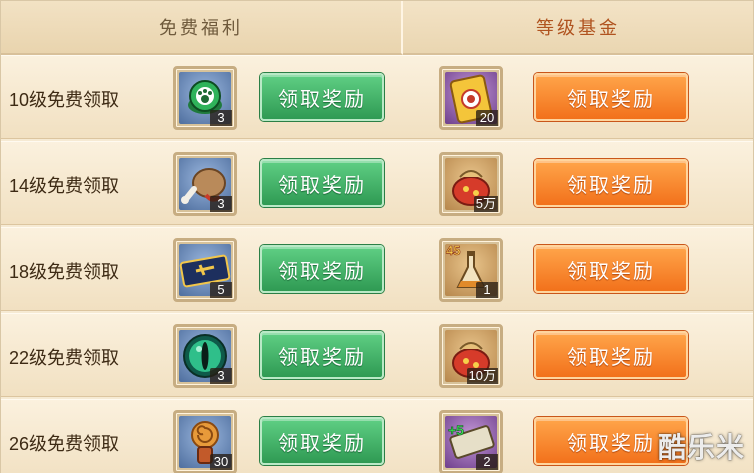  I want to click on row-level-label: 22级免费领取, so click(64, 358).